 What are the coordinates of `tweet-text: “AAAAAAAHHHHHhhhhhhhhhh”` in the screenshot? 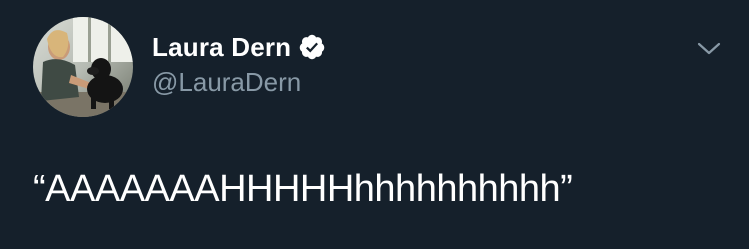 It's located at (303, 189).